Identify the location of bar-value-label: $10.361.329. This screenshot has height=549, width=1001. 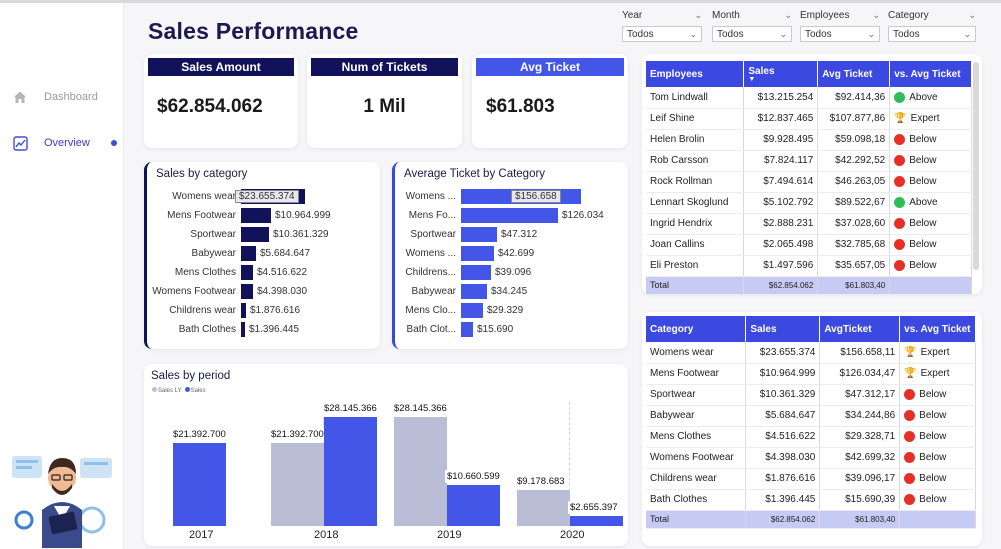
(301, 234).